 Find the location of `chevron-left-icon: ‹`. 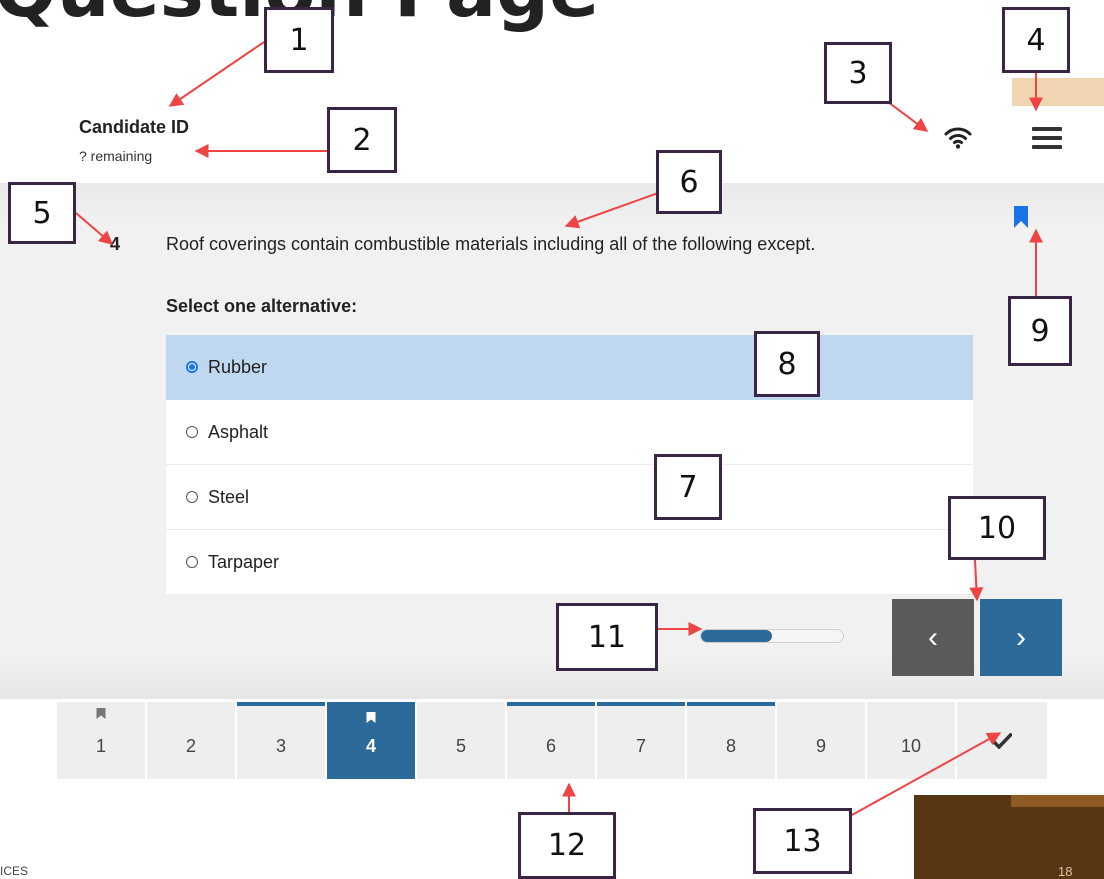

chevron-left-icon: ‹ is located at coordinates (933, 637).